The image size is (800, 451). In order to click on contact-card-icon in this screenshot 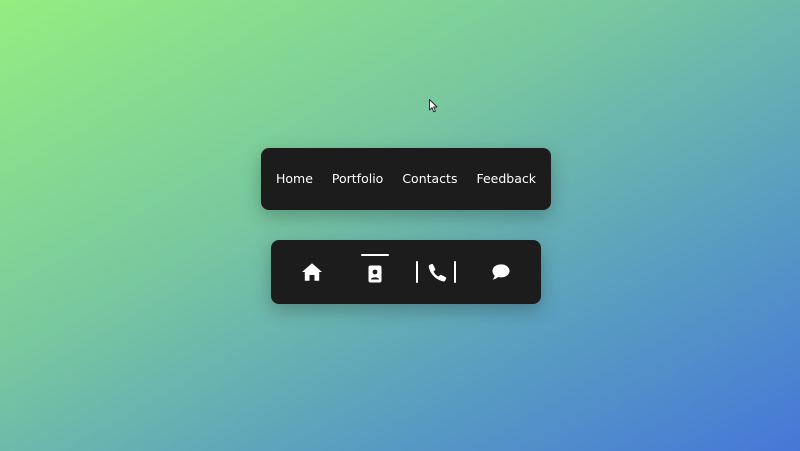, I will do `click(375, 274)`.